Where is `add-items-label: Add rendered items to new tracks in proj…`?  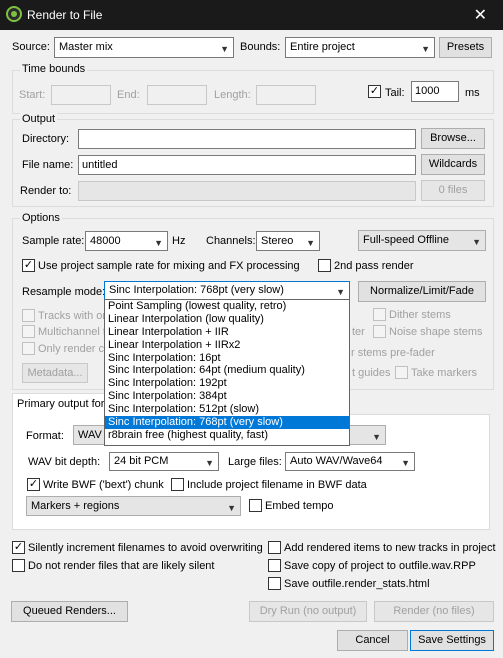 add-items-label: Add rendered items to new tracks in proj… is located at coordinates (390, 548).